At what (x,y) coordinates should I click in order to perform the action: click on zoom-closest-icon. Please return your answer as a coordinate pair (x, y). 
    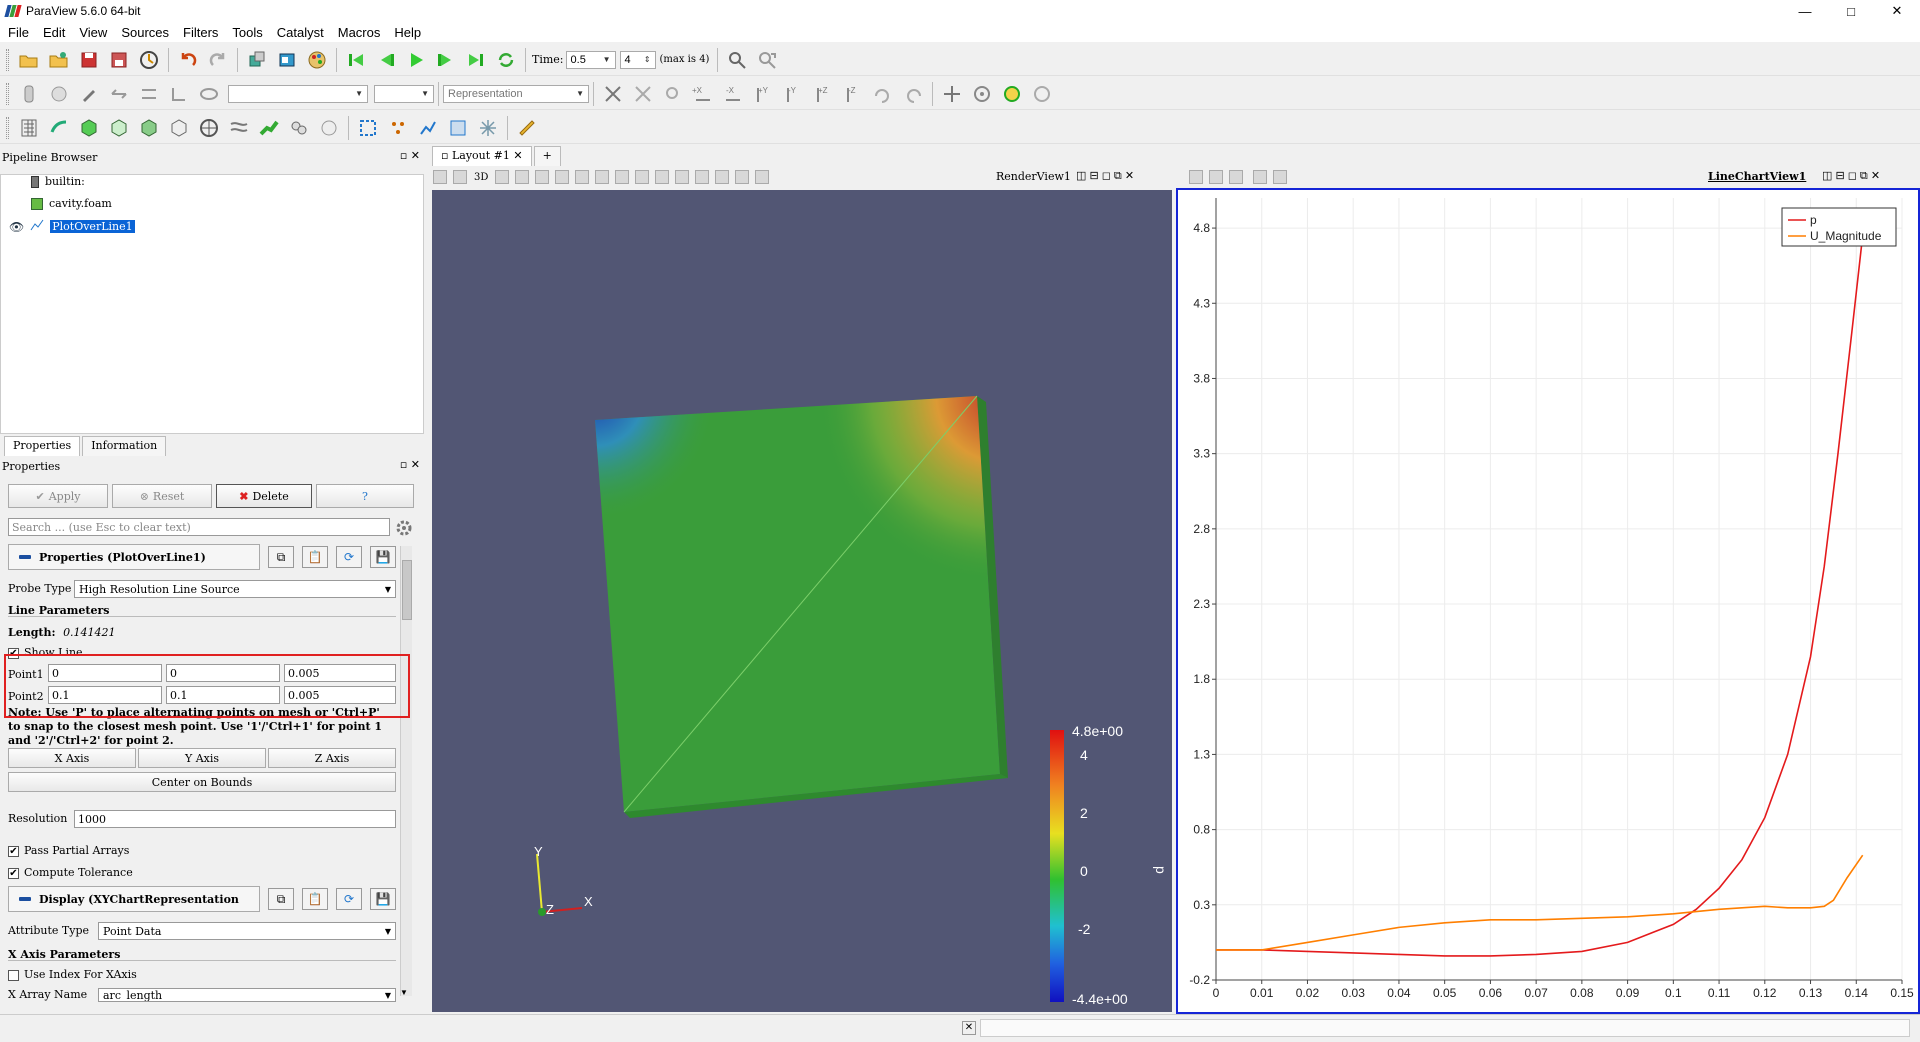
    Looking at the image, I should click on (643, 94).